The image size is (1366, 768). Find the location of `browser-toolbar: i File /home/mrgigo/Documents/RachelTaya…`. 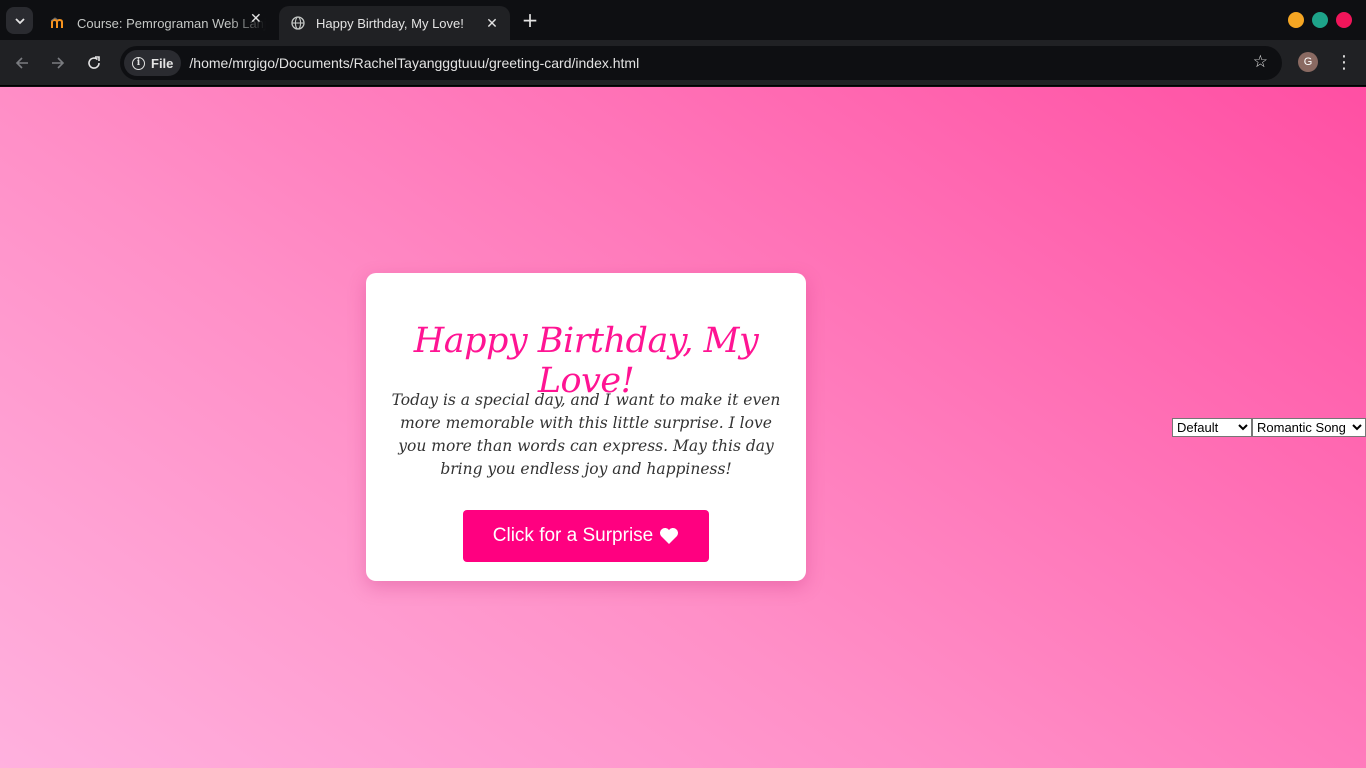

browser-toolbar: i File /home/mrgigo/Documents/RachelTaya… is located at coordinates (683, 63).